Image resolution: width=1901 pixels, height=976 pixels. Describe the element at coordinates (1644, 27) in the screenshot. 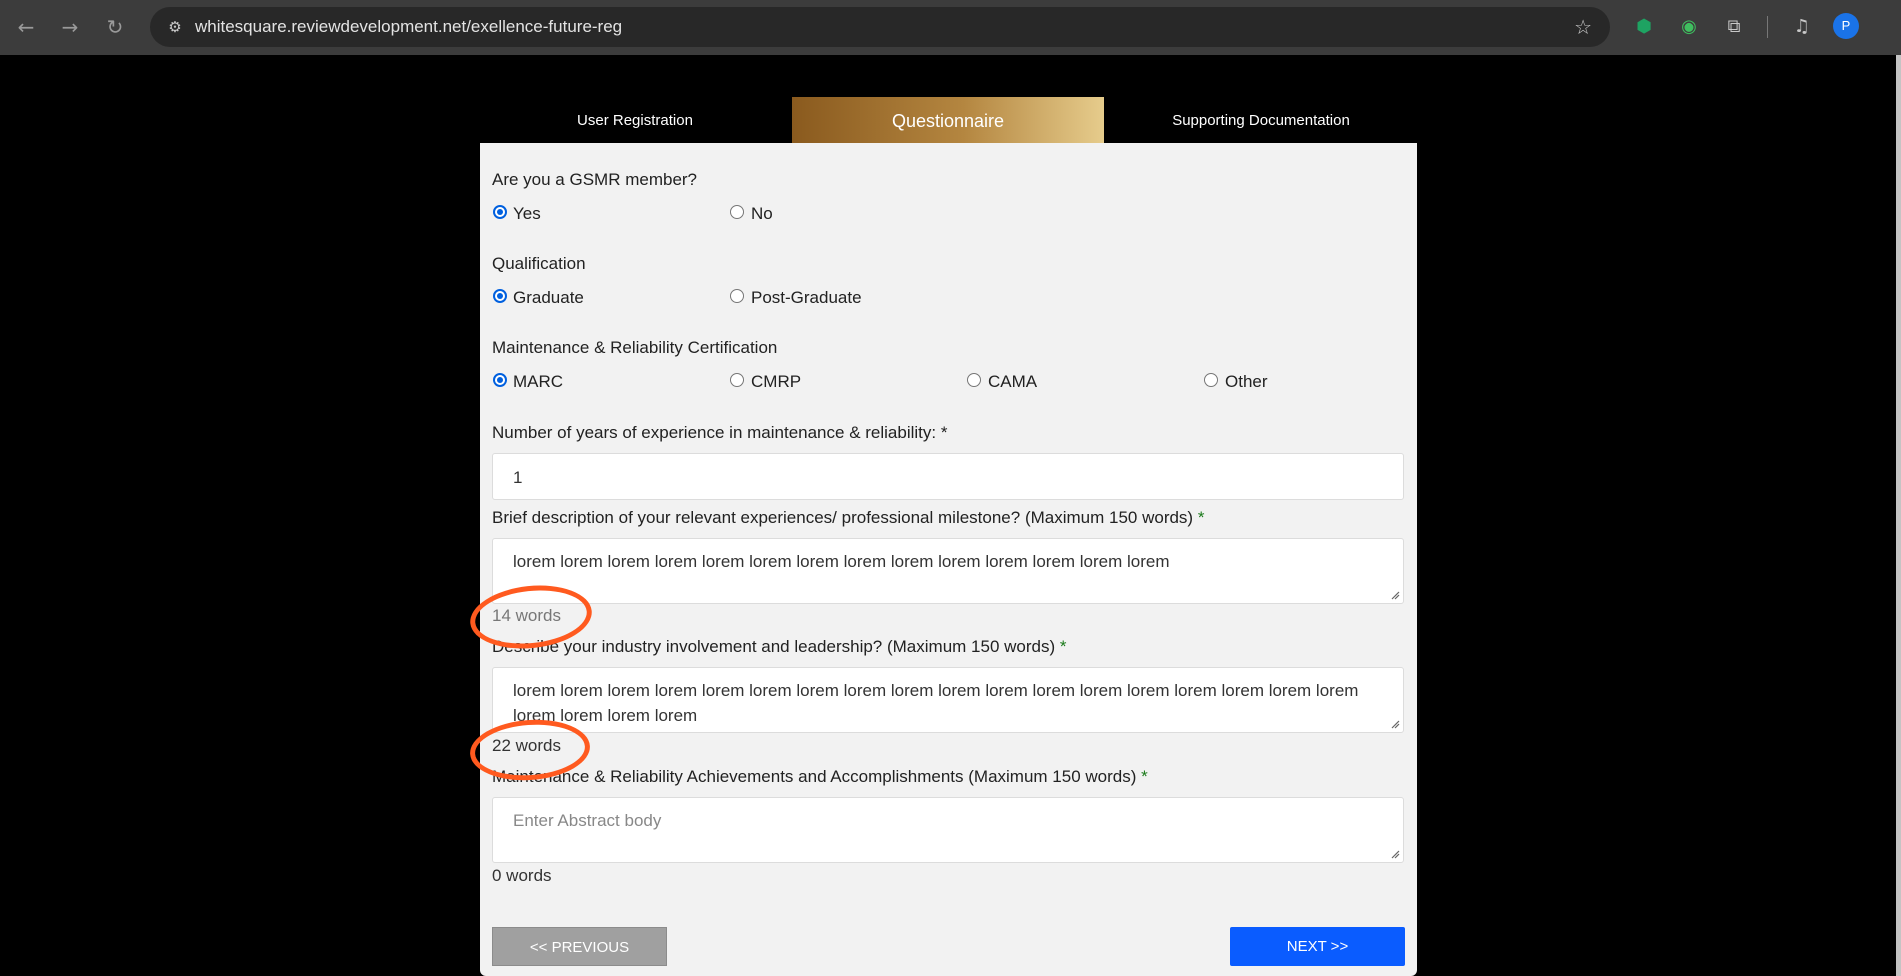

I see `shield-extension-icon: ⬢` at that location.